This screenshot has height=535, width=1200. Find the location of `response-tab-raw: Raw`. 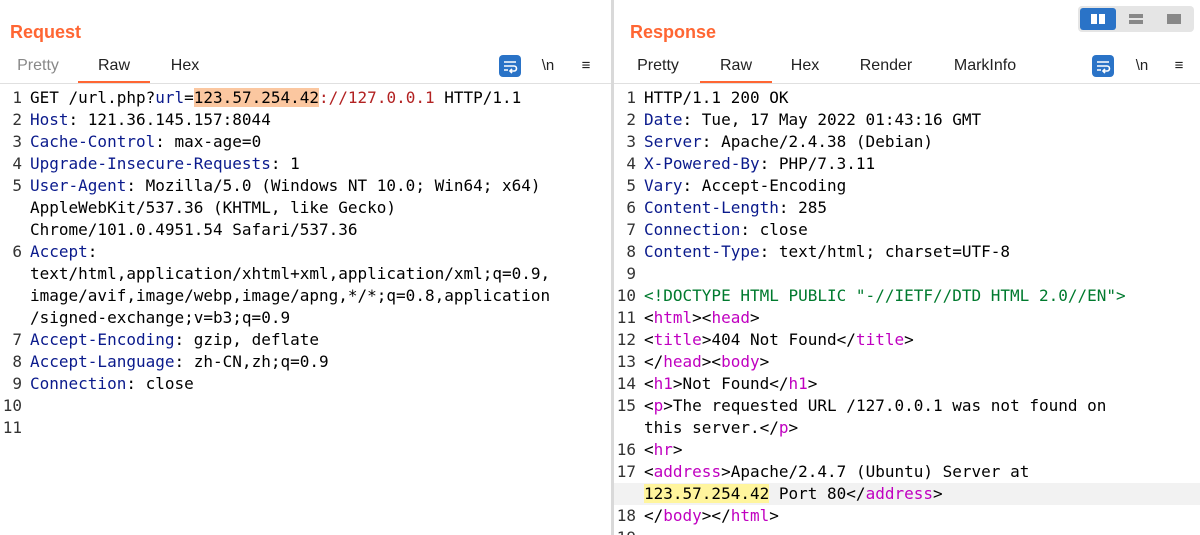

response-tab-raw: Raw is located at coordinates (736, 66).